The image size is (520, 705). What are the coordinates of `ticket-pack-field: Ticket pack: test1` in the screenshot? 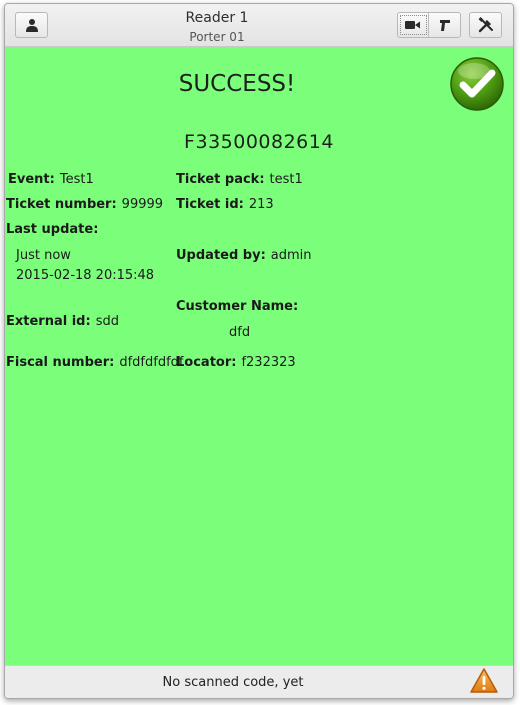 It's located at (239, 179).